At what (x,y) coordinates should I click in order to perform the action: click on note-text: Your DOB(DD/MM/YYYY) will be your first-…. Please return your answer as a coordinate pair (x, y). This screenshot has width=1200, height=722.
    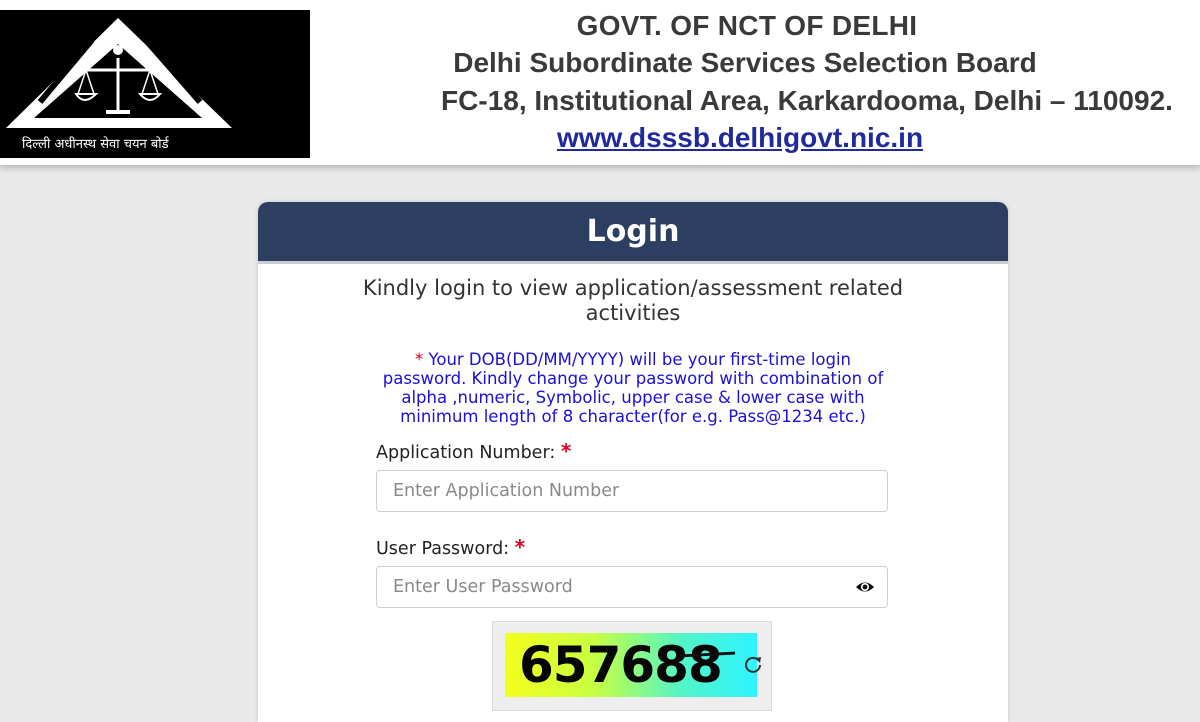
    Looking at the image, I should click on (633, 388).